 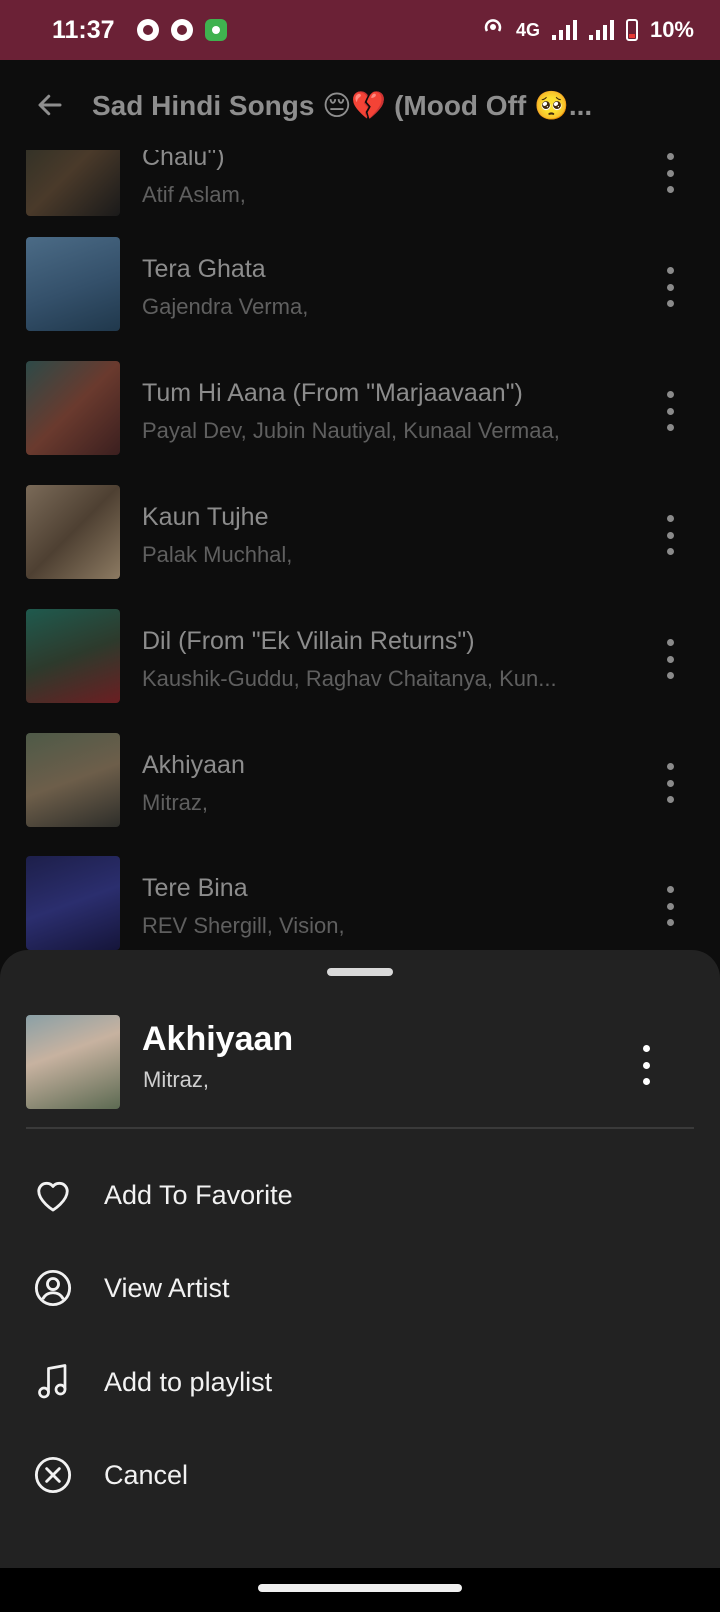 I want to click on list-item: Chalu") Atif Aslam,, so click(x=360, y=192).